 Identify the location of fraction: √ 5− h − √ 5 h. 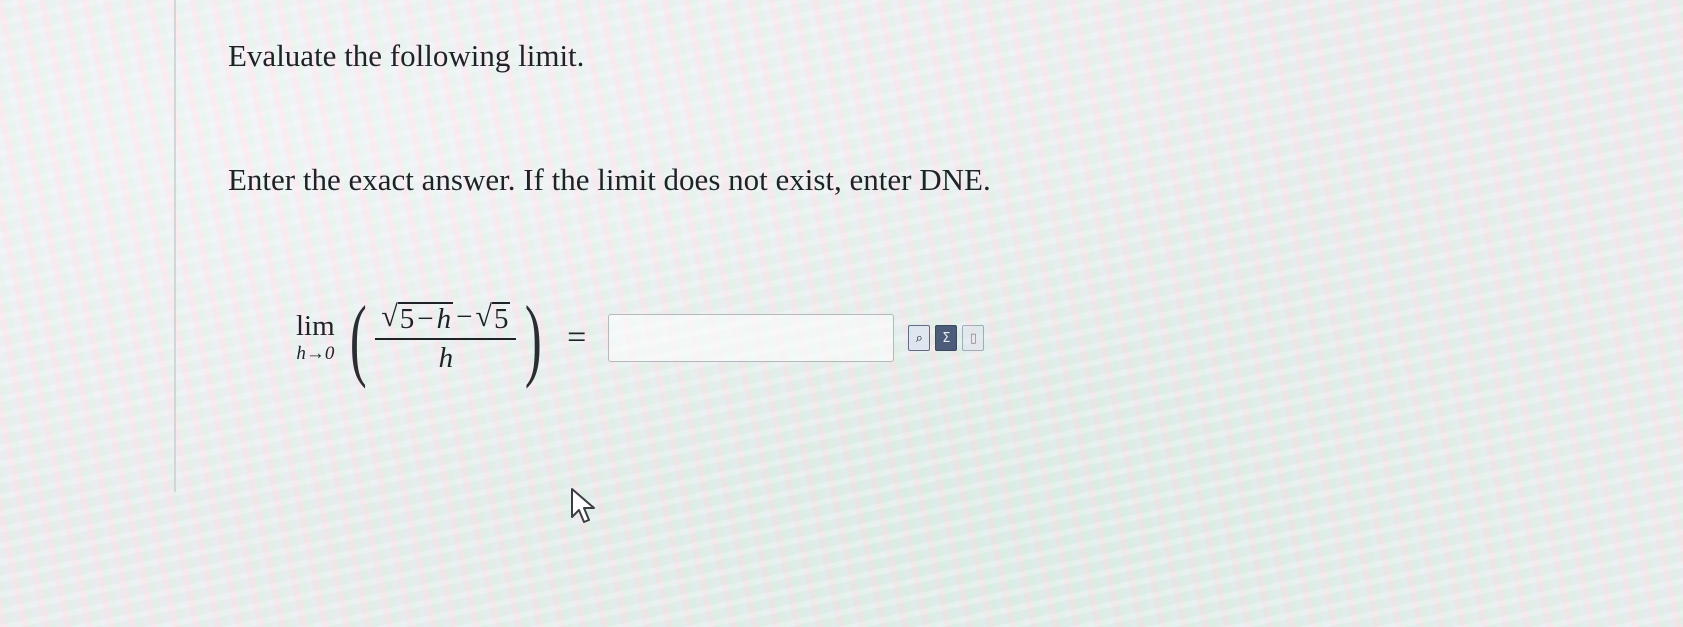
(446, 338).